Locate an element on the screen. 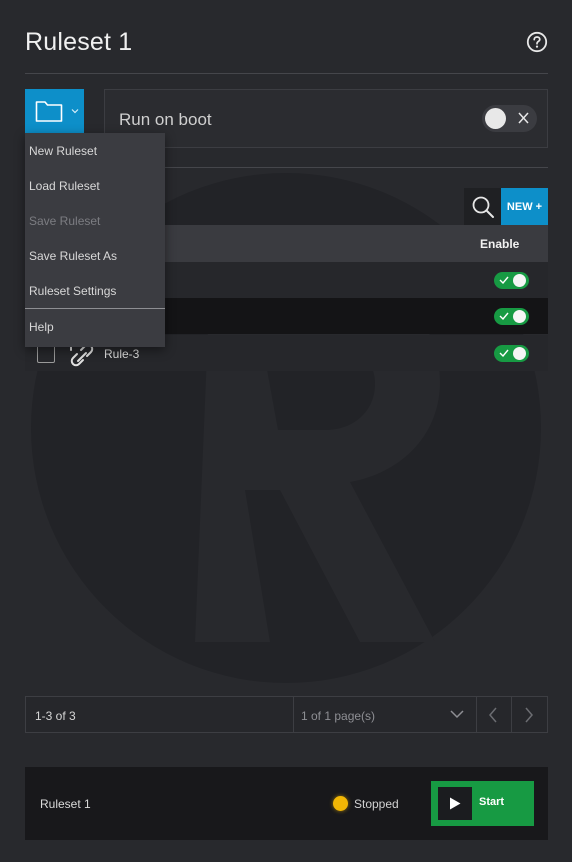  search-button is located at coordinates (482, 206).